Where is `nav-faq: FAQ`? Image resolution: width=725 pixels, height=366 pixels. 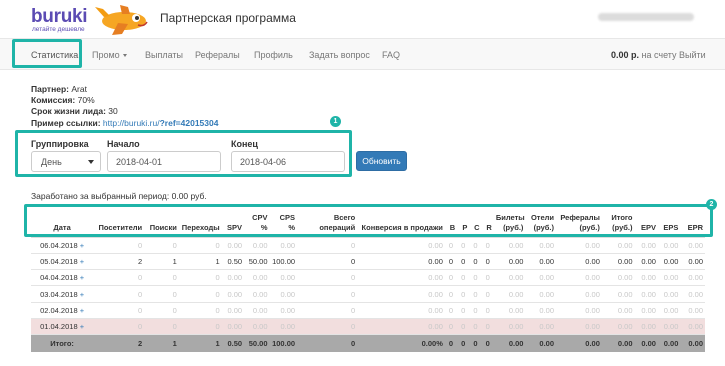 nav-faq: FAQ is located at coordinates (391, 55).